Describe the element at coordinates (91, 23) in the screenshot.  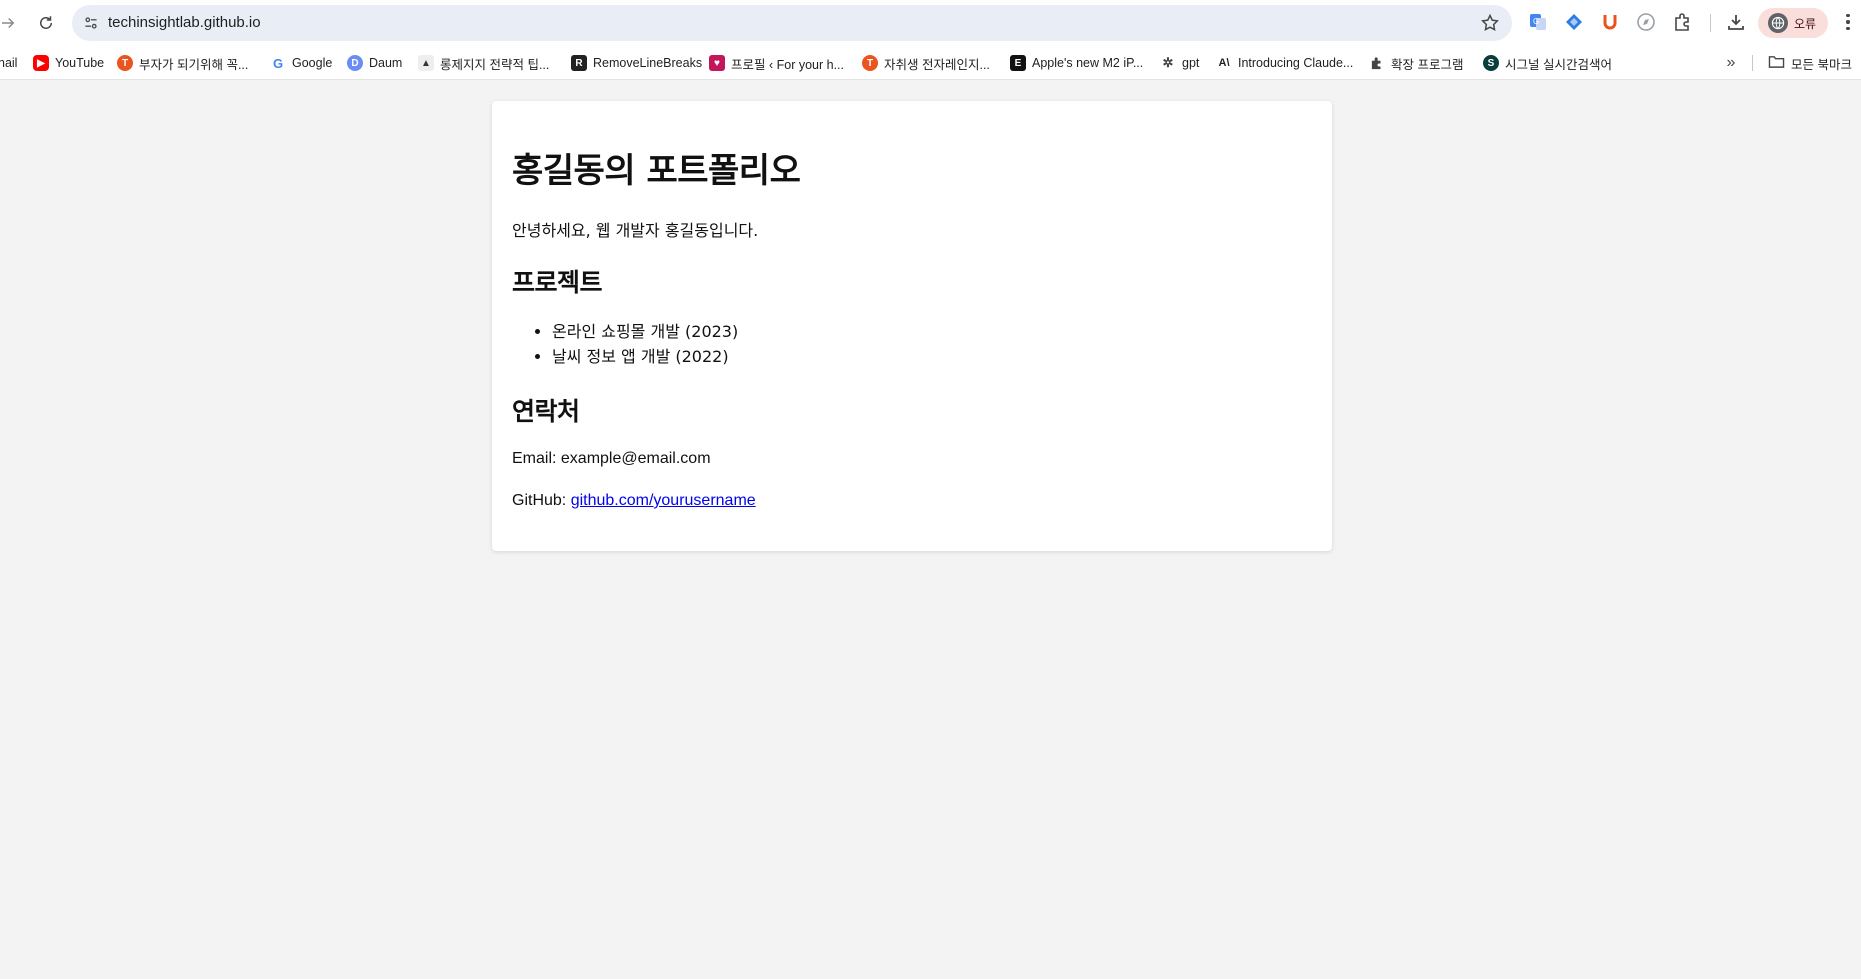
I see `site-info-icon` at that location.